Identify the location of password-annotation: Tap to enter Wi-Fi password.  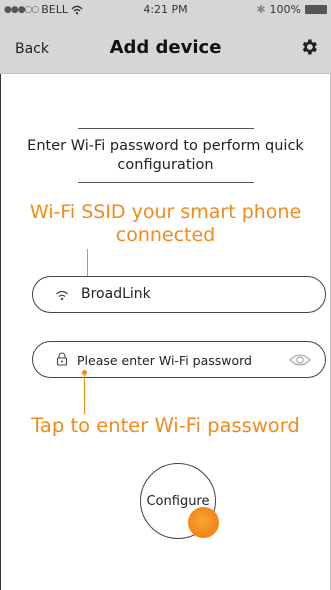
(165, 425).